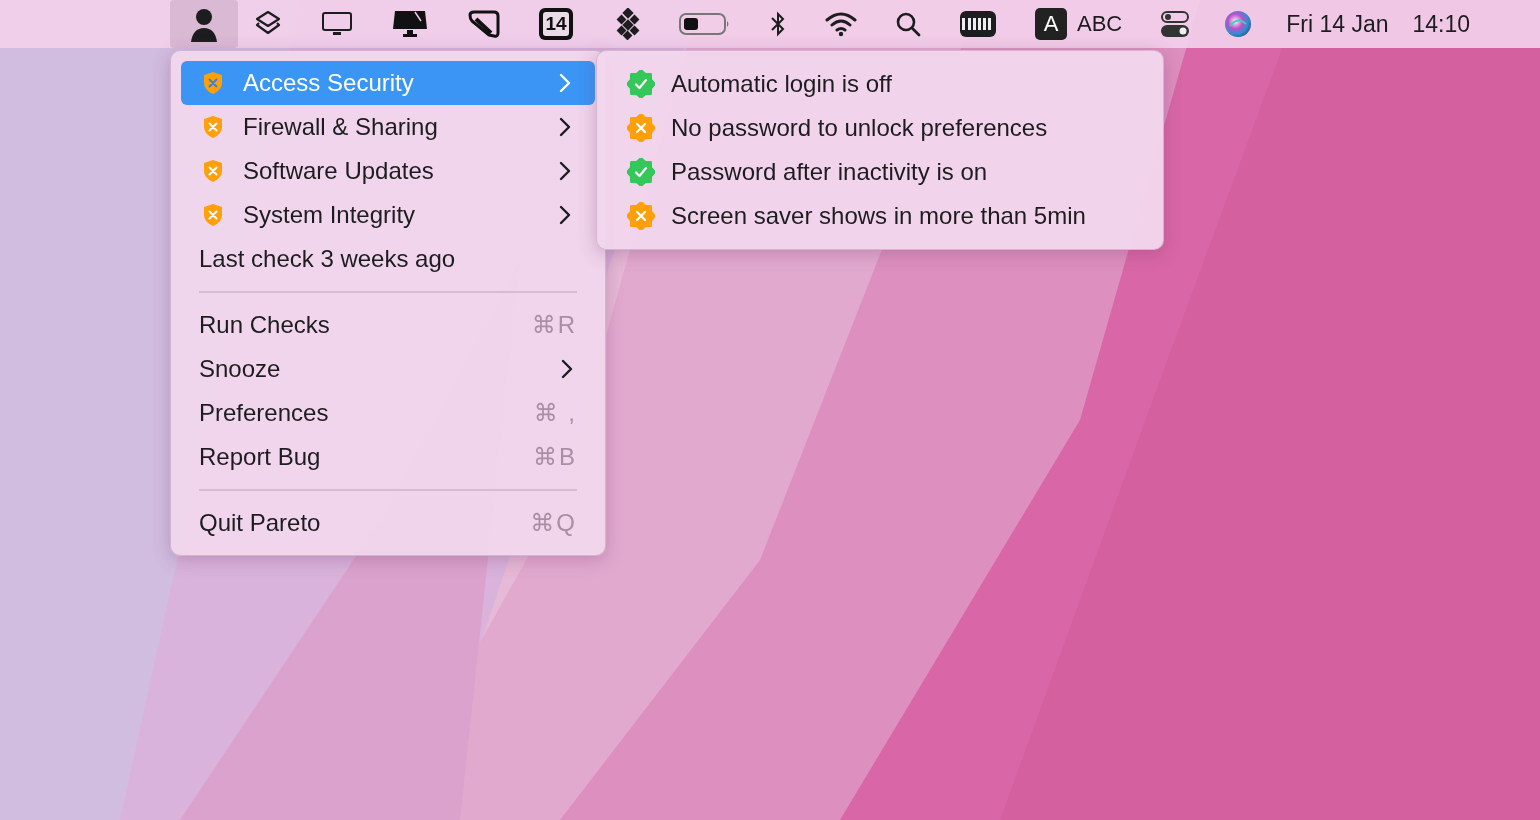 This screenshot has height=820, width=1540. What do you see at coordinates (388, 457) in the screenshot?
I see `menu-item: Report Bug ⌘B` at bounding box center [388, 457].